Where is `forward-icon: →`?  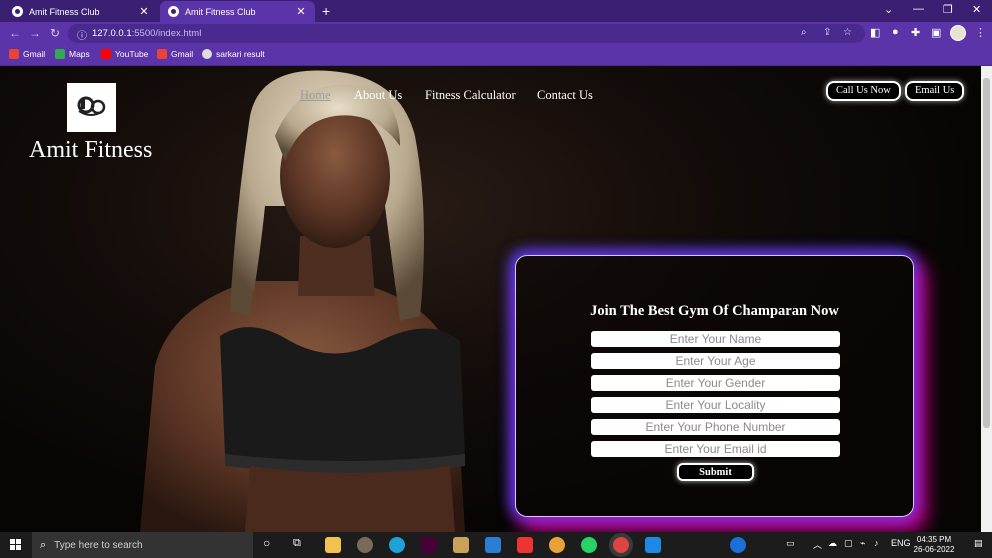 forward-icon: → is located at coordinates (35, 33).